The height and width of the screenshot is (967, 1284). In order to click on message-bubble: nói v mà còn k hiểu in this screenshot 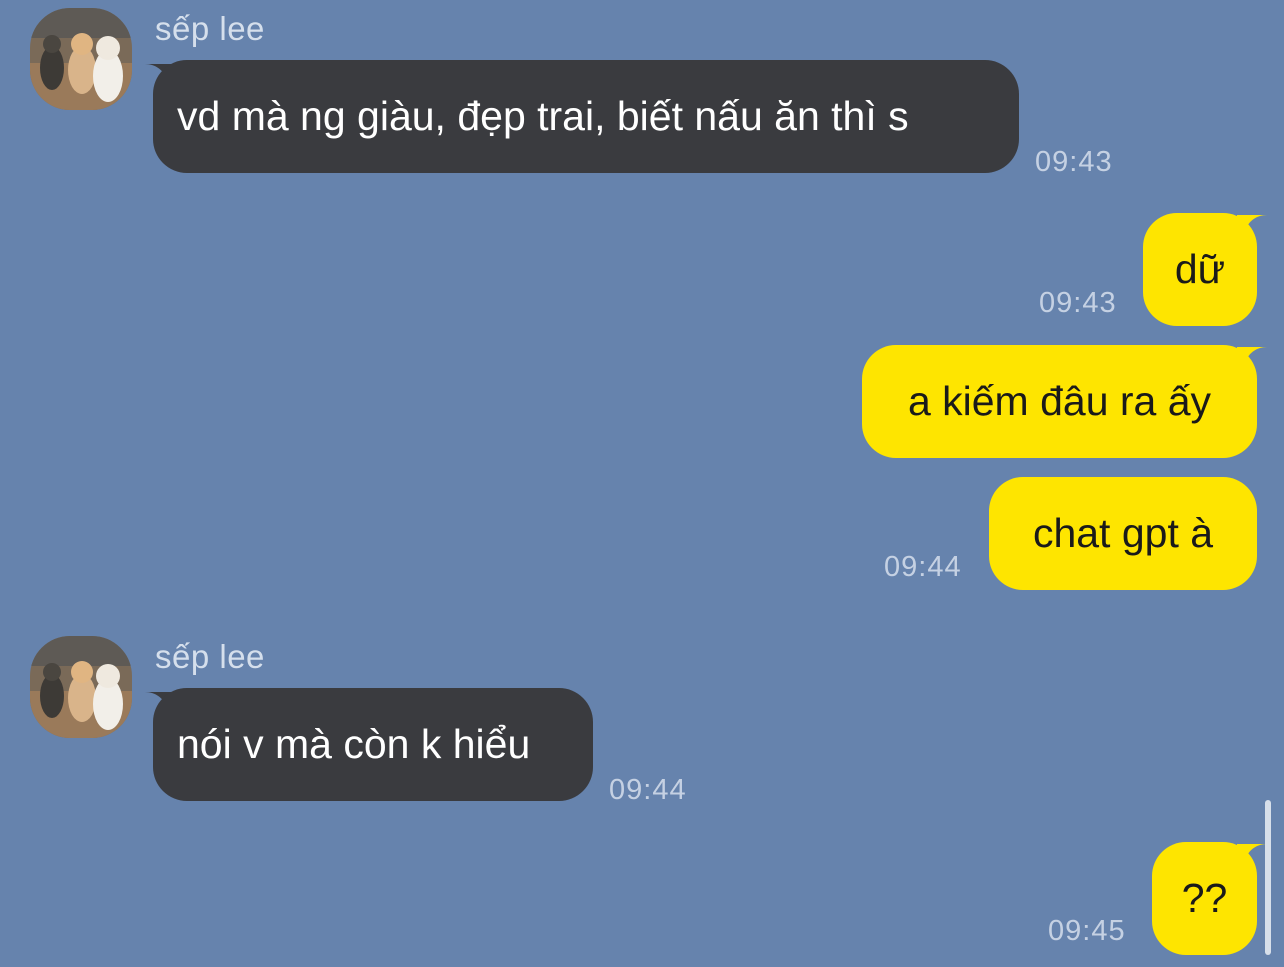, I will do `click(373, 744)`.